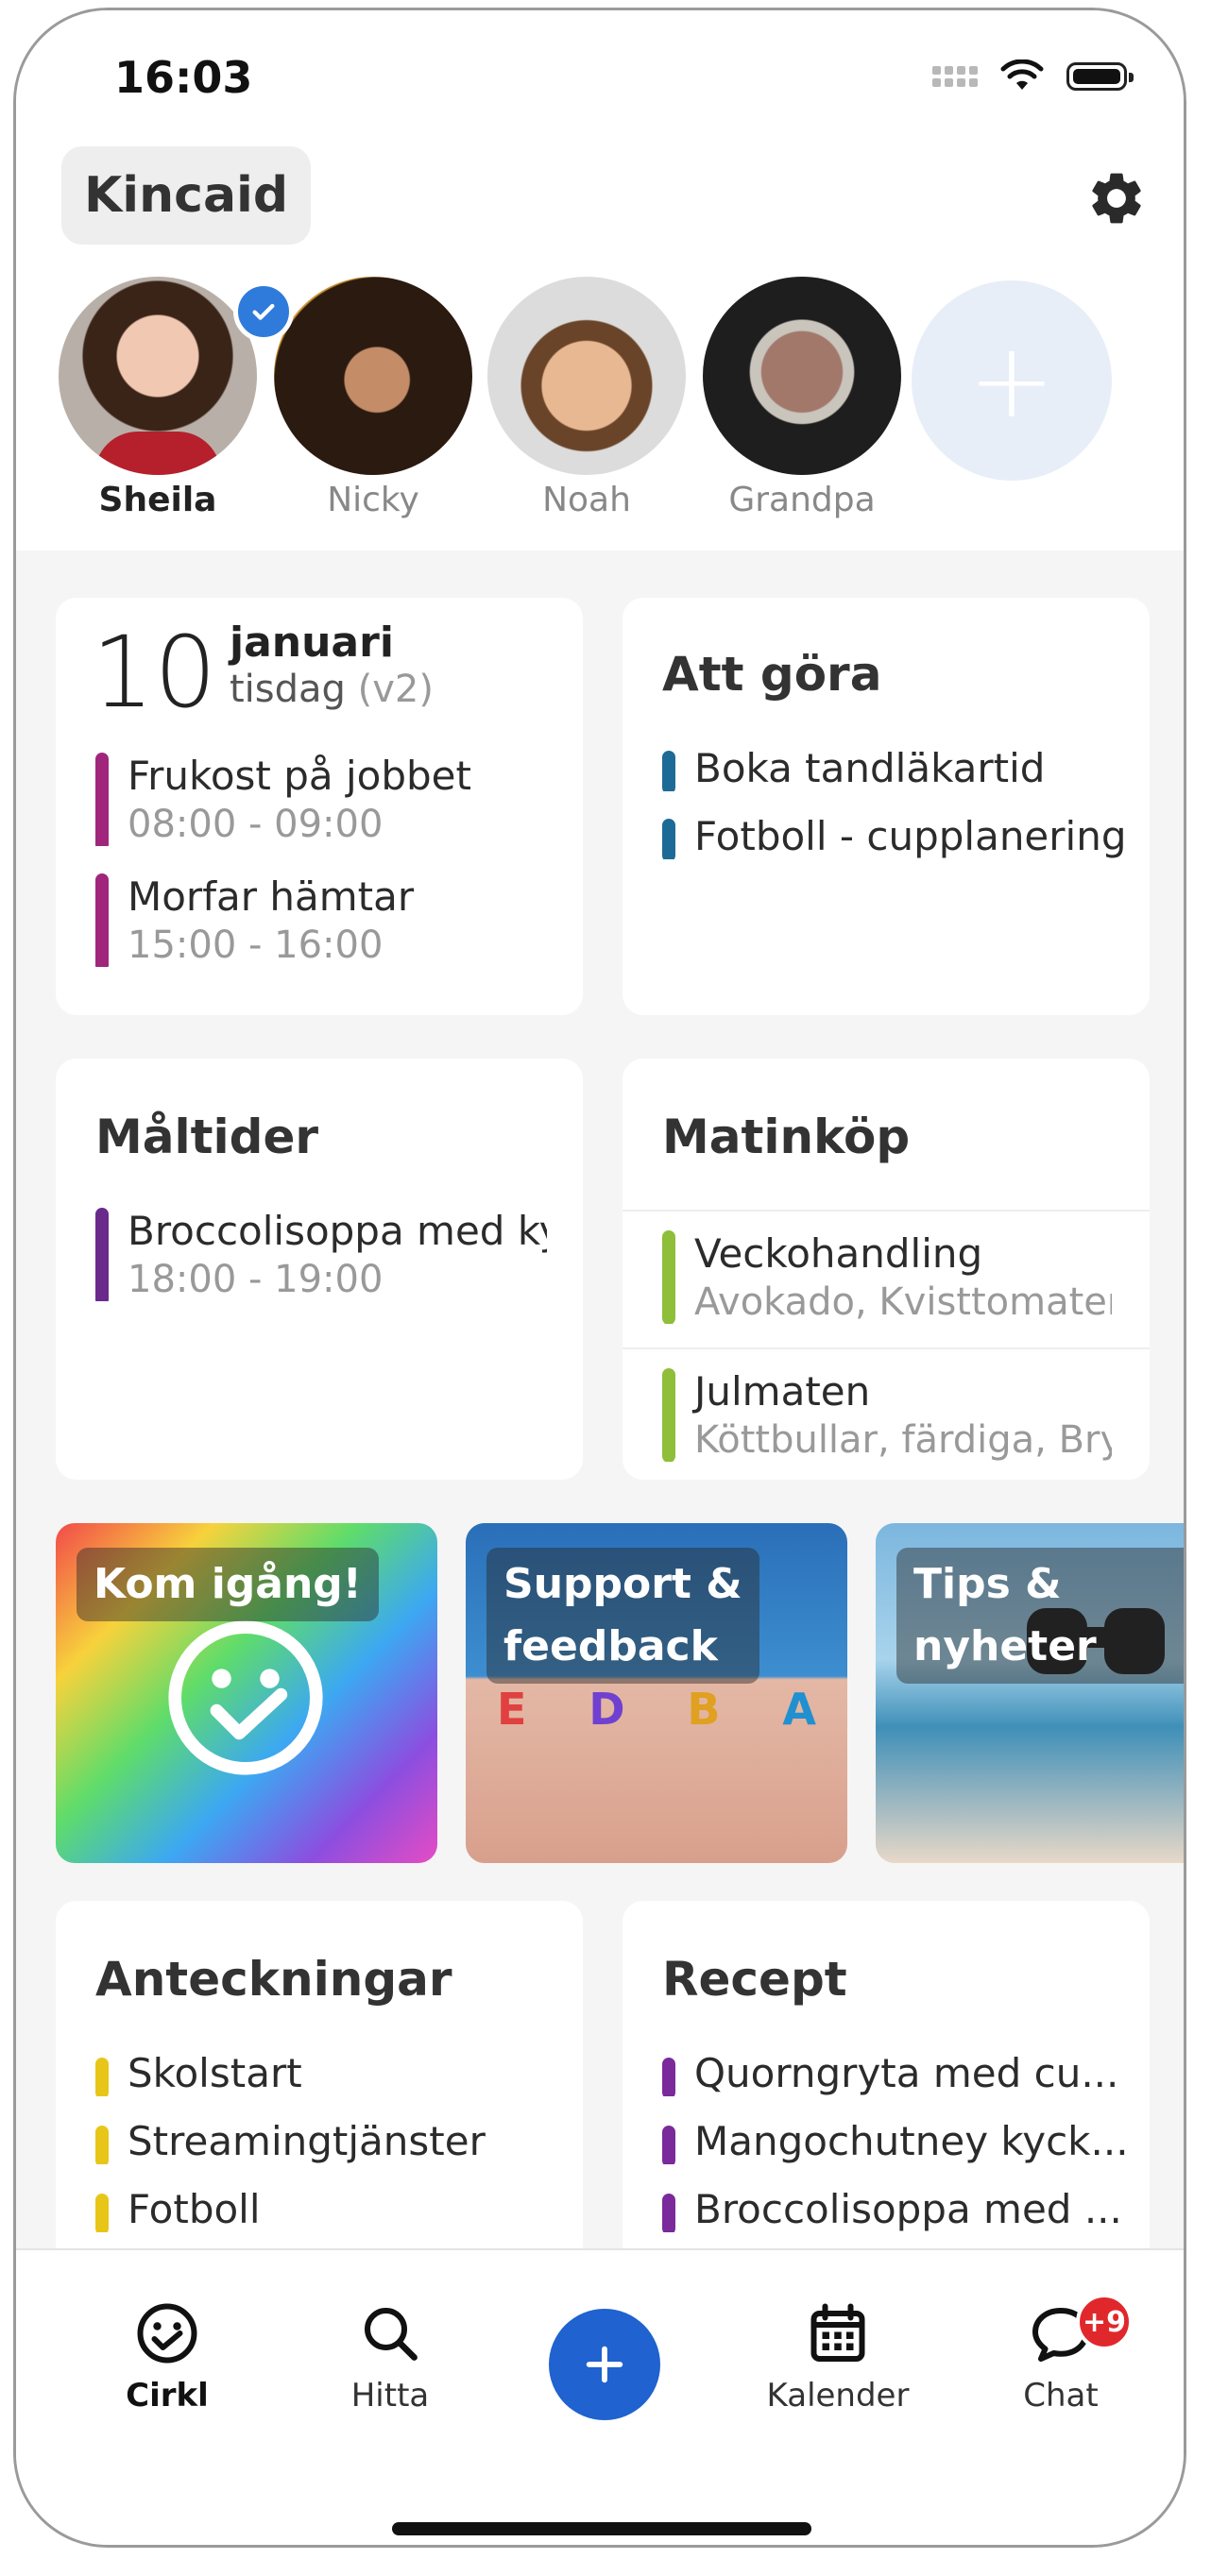 The image size is (1211, 2576). I want to click on card-title: Matinköp, so click(786, 1137).